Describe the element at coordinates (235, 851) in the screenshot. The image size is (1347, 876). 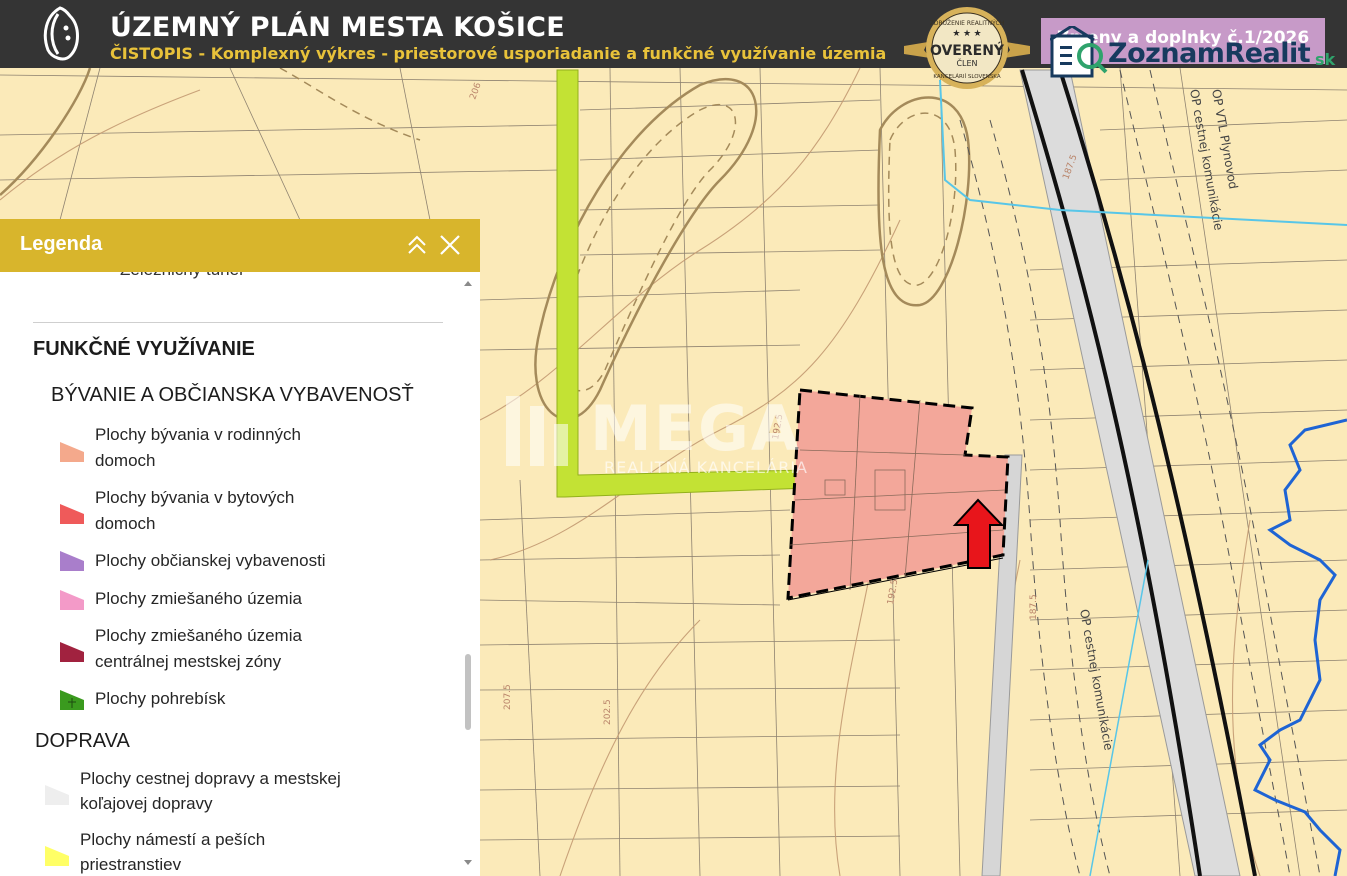
I see `legend-item-namestia: Plochy námestí a peších priestranstiev` at that location.